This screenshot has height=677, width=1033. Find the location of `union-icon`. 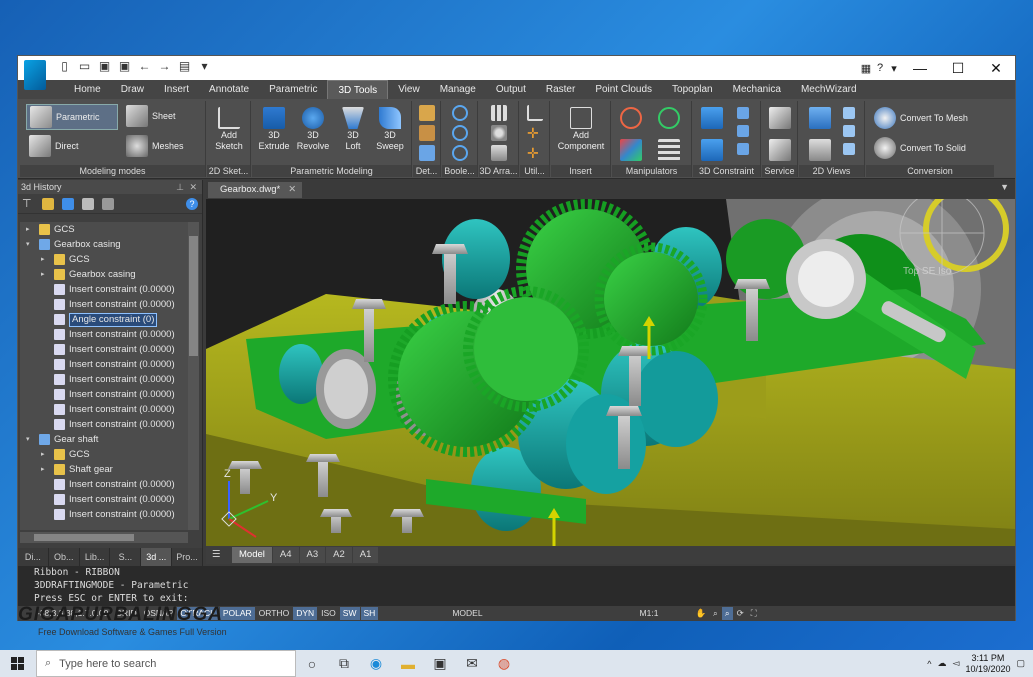

union-icon is located at coordinates (460, 113).